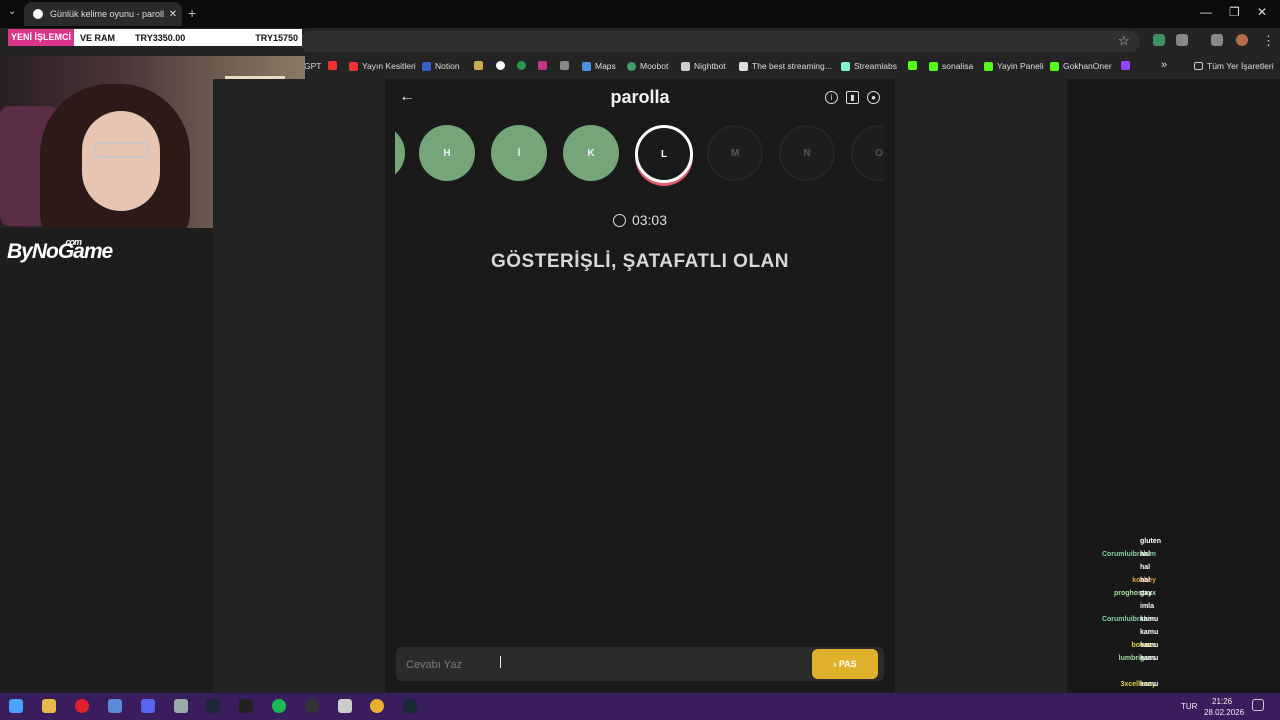  I want to click on bookmark-x, so click(566, 65).